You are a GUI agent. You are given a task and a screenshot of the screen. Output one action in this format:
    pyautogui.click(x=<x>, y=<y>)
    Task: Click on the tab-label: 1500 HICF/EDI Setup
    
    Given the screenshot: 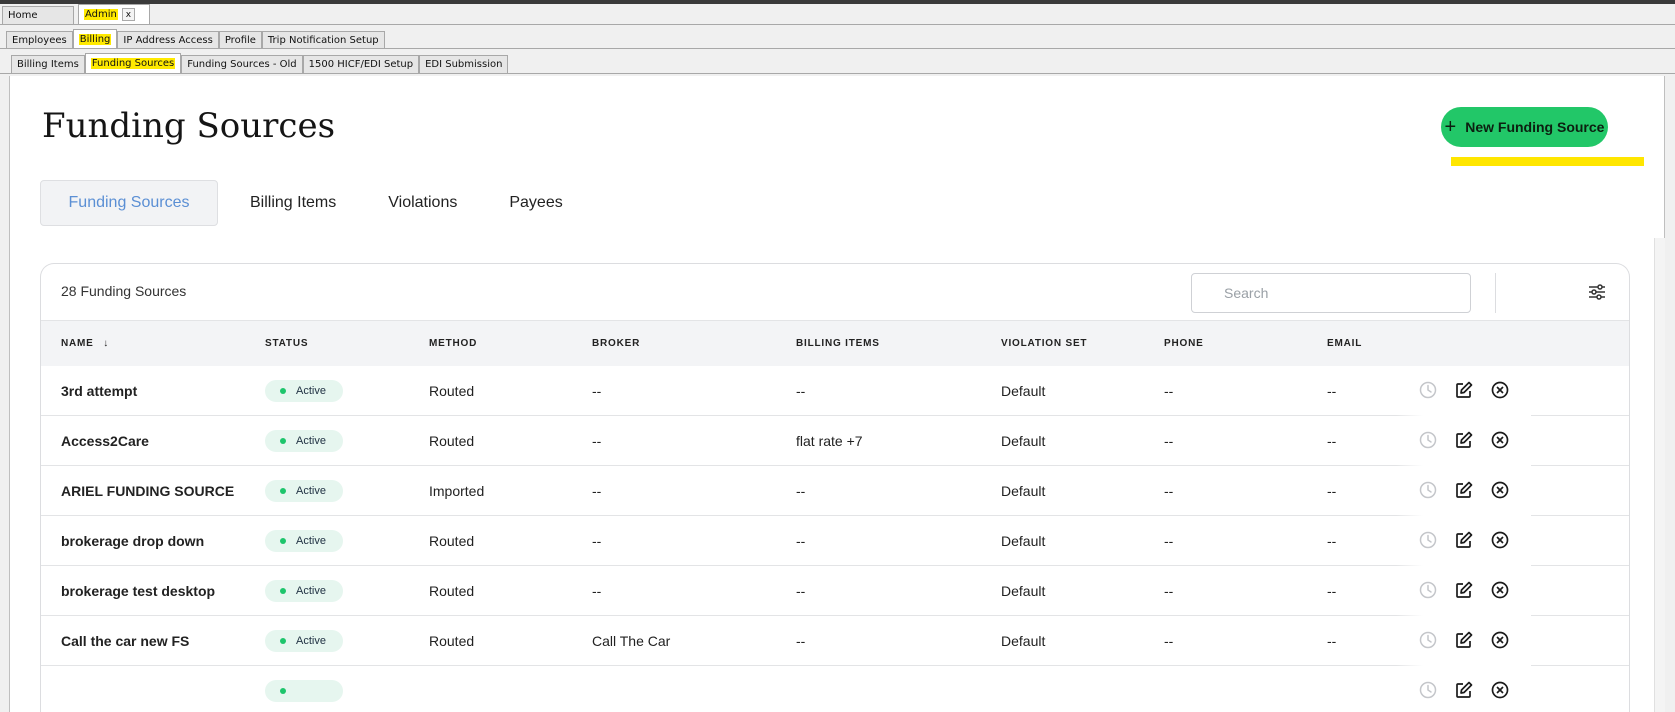 What is the action you would take?
    pyautogui.click(x=361, y=64)
    